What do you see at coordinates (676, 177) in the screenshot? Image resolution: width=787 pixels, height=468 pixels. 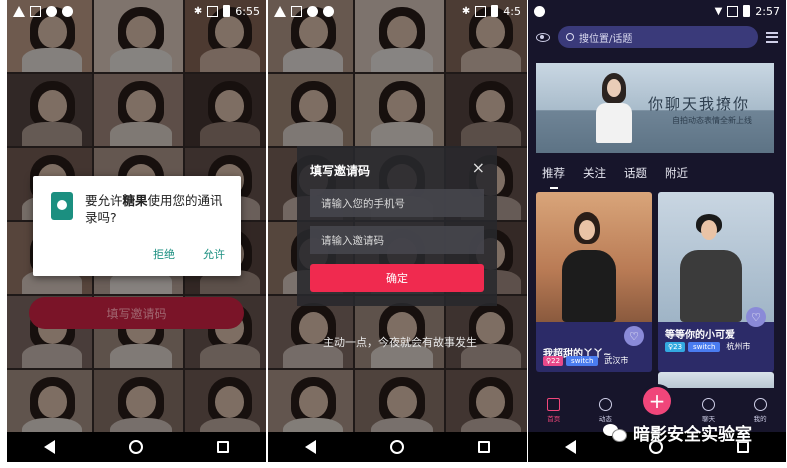 I see `tab-nearby: 附近` at bounding box center [676, 177].